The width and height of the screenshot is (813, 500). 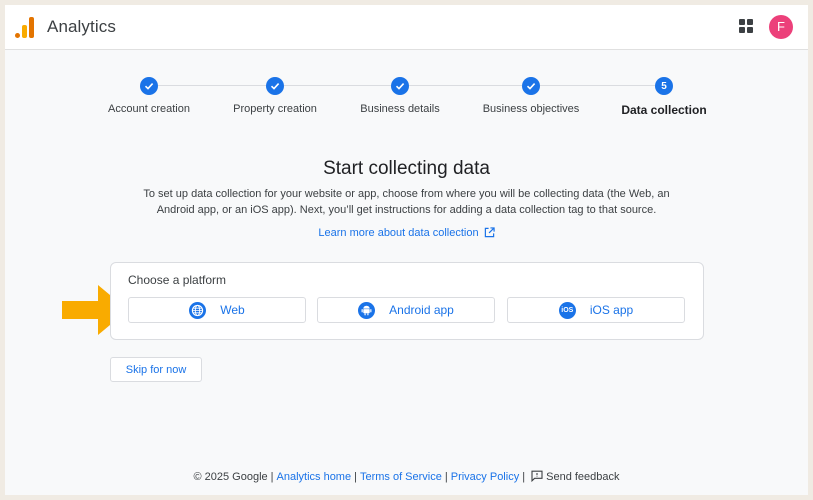 What do you see at coordinates (664, 96) in the screenshot?
I see `step-data-collection: 5 Data collection` at bounding box center [664, 96].